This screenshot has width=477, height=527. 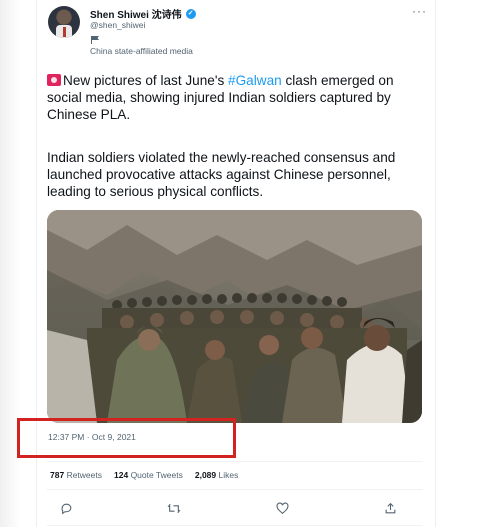 I want to click on hashtag-link: #Galwan, so click(x=255, y=80).